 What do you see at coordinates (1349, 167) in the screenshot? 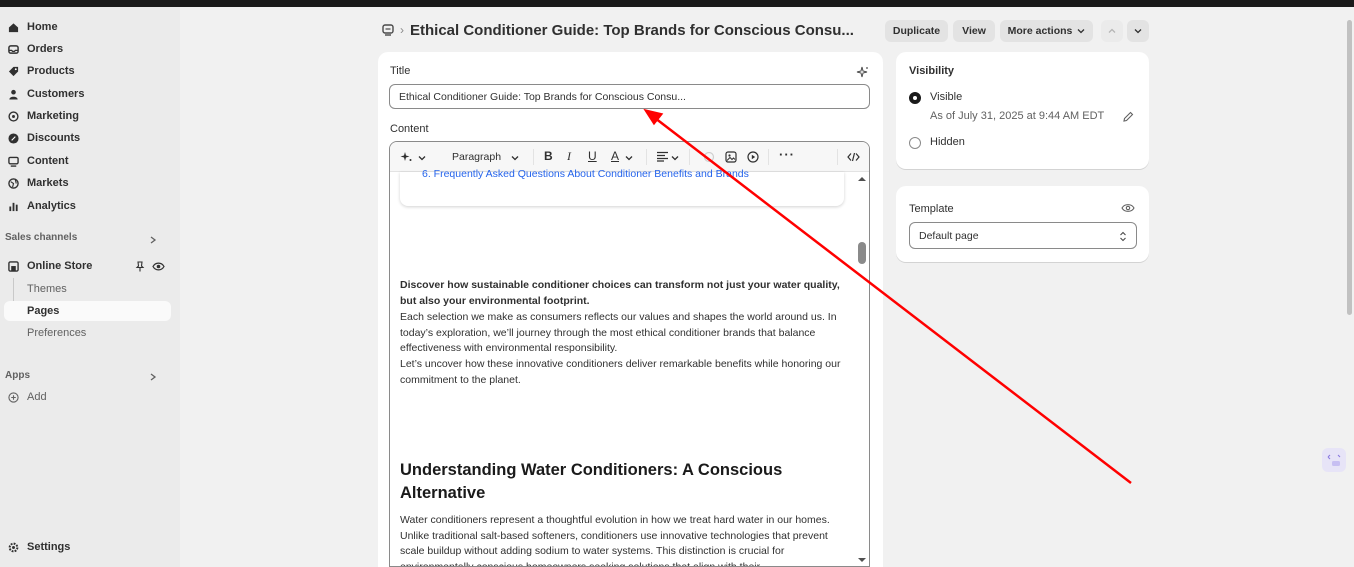
I see `page-scroll-thumb` at bounding box center [1349, 167].